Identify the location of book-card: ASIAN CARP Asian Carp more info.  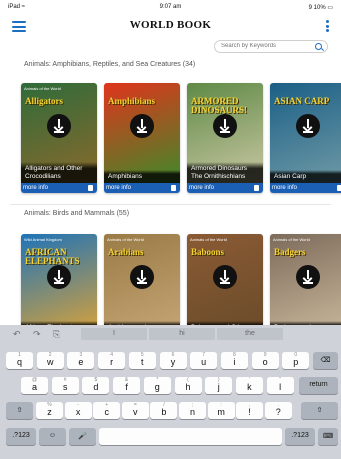
(305, 138).